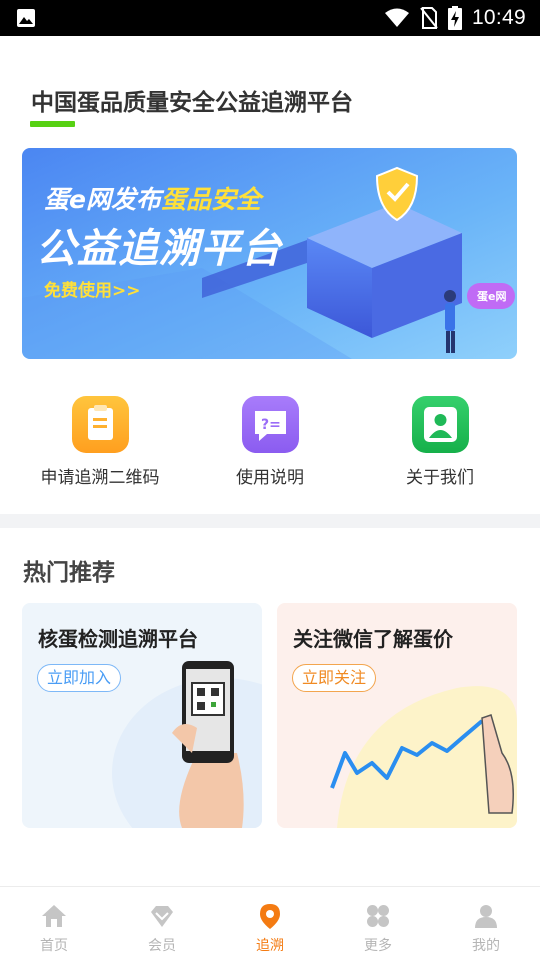  I want to click on apply-qrcode-entry: 申请追溯二维码, so click(100, 442).